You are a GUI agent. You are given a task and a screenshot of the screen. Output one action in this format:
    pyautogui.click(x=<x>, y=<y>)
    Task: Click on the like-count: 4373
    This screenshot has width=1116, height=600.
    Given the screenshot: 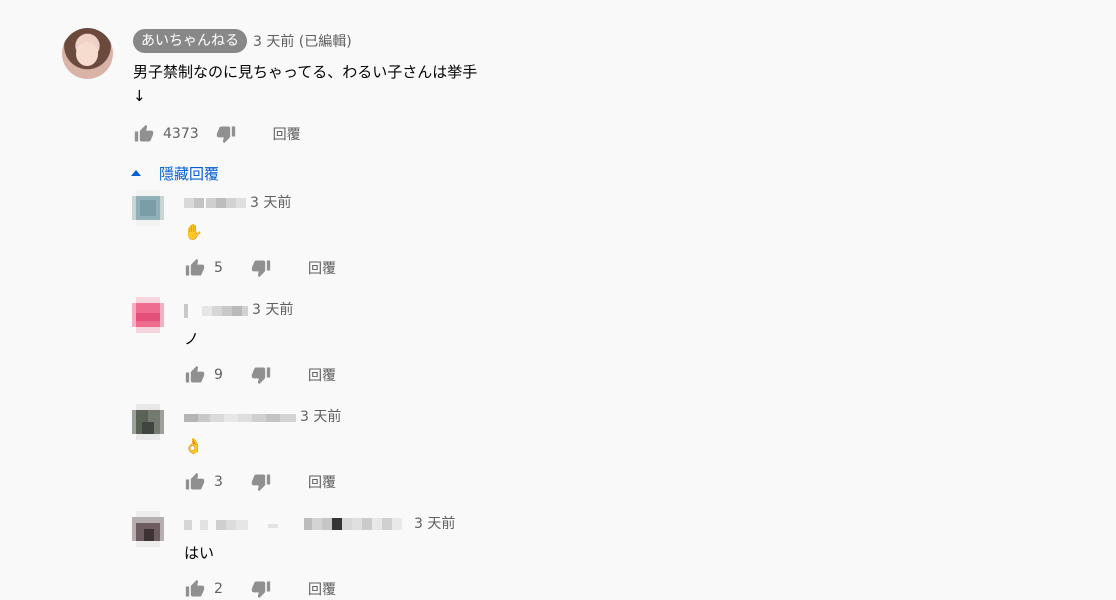 What is the action you would take?
    pyautogui.click(x=181, y=134)
    